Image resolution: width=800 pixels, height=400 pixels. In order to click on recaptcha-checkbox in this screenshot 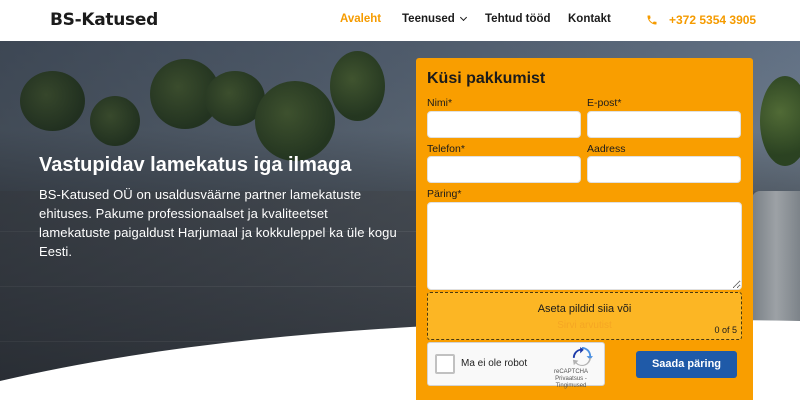, I will do `click(445, 364)`.